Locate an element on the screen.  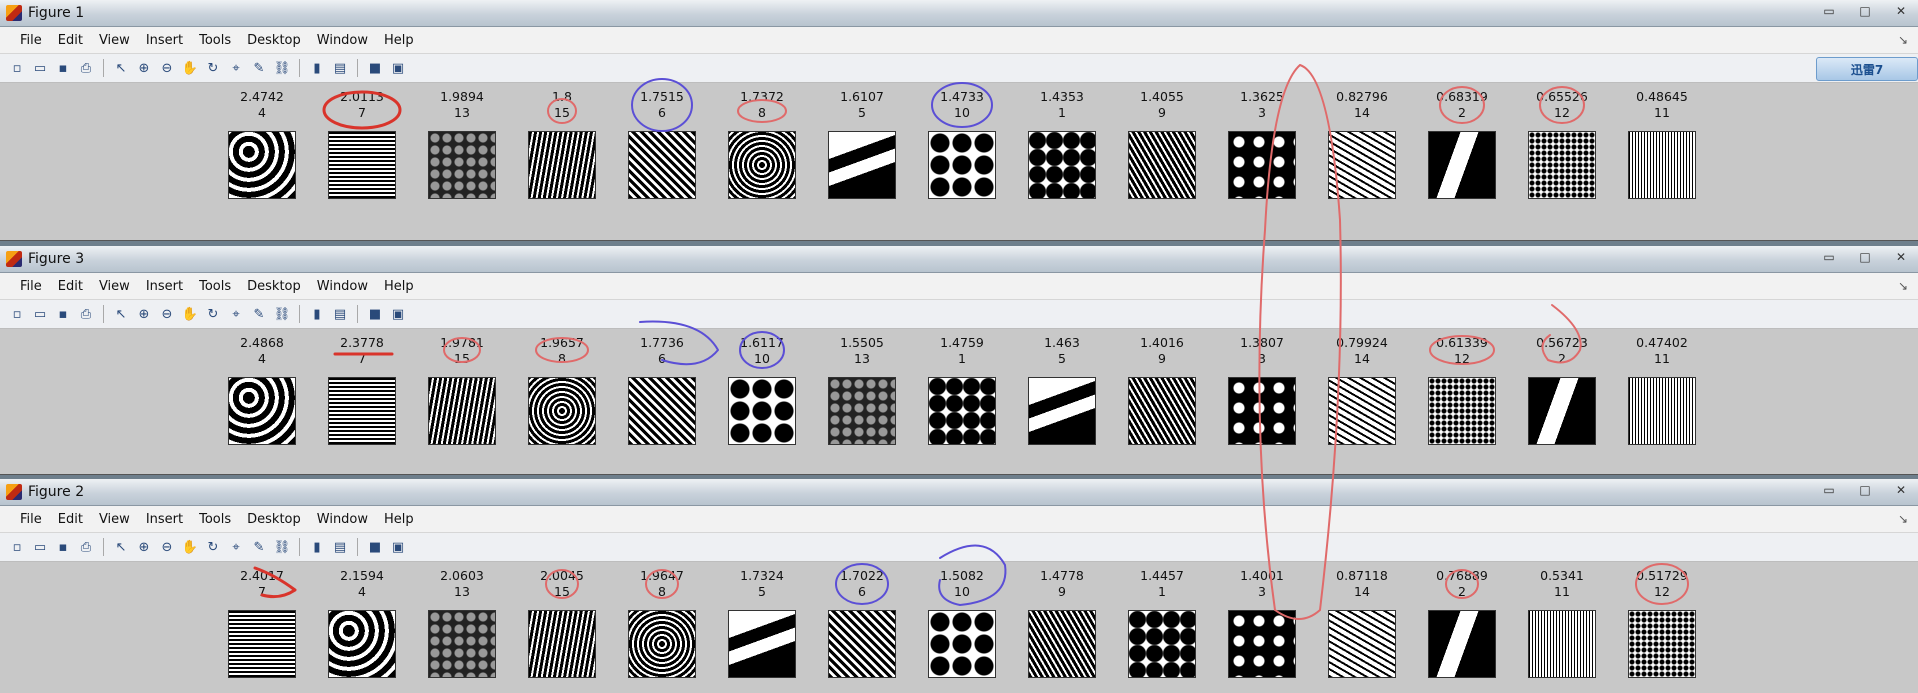
subplot-score: 2.4017 is located at coordinates (262, 575).